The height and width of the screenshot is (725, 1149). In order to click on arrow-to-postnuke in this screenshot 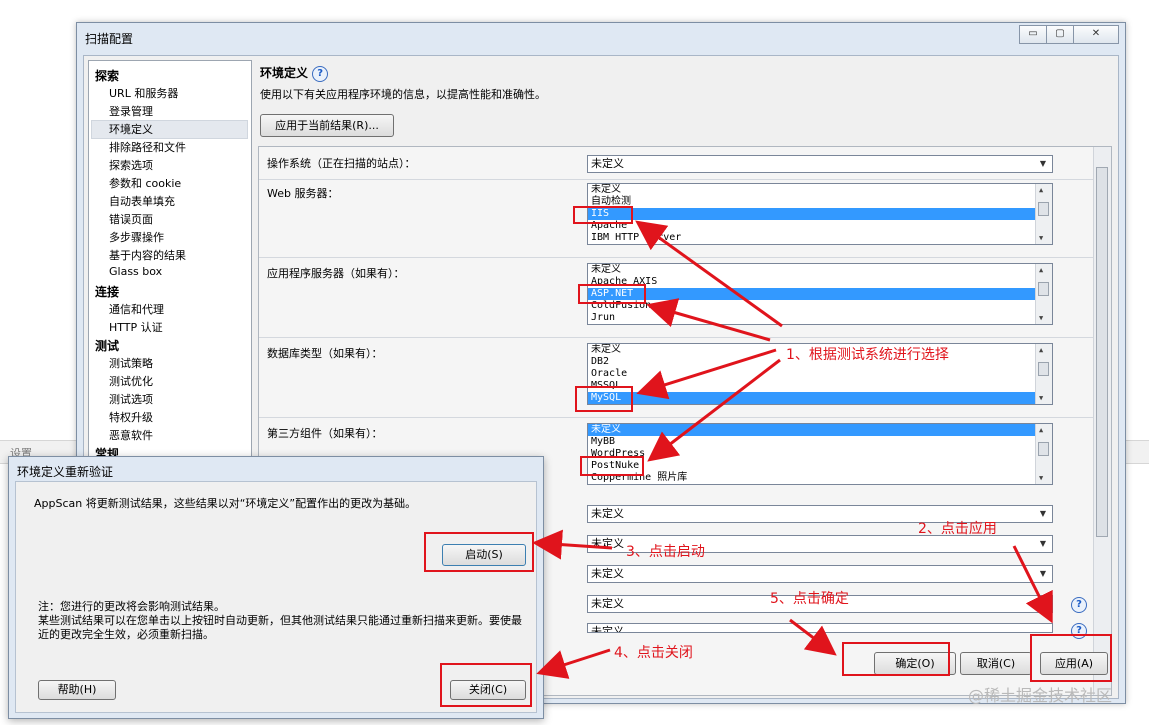, I will do `click(714, 410)`.